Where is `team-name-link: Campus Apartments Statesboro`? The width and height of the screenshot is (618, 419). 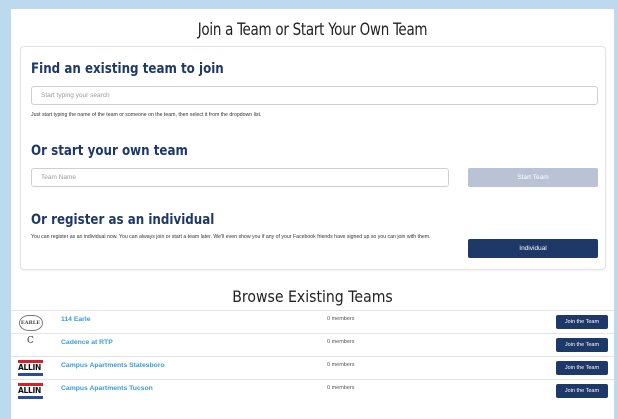 team-name-link: Campus Apartments Statesboro is located at coordinates (113, 365).